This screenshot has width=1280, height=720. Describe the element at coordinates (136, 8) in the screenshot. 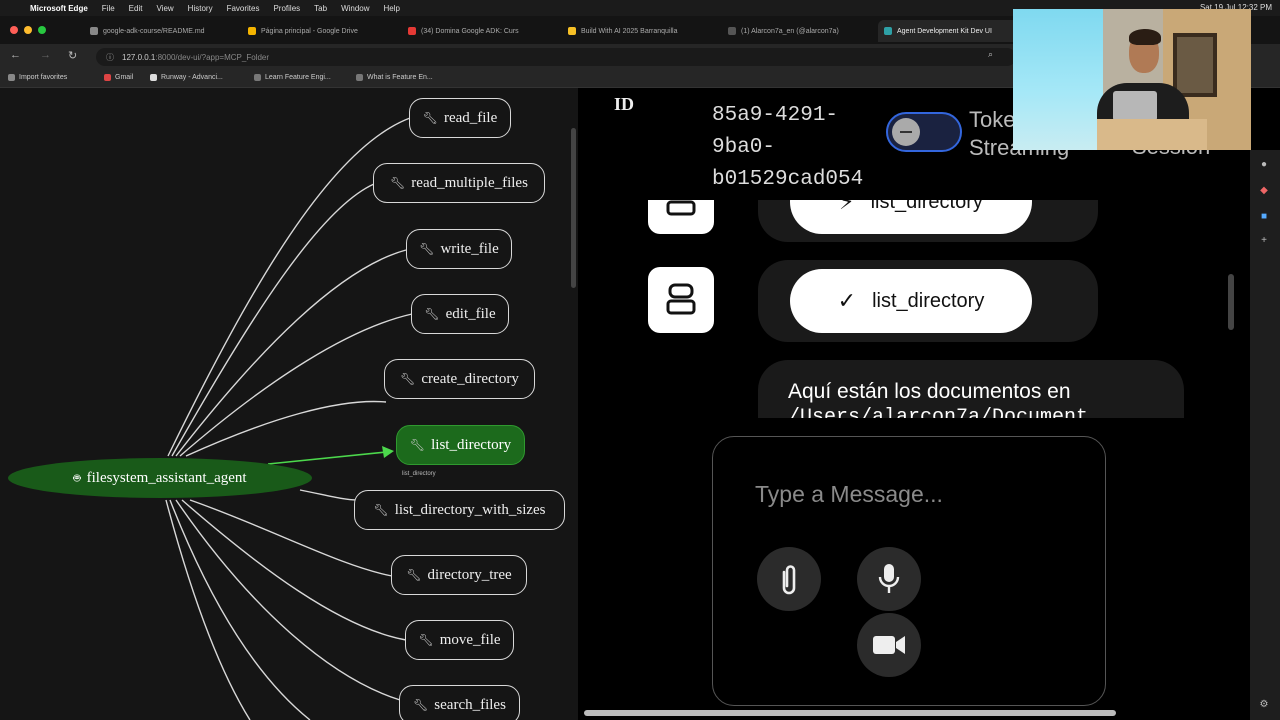

I see `menu-edit: Edit` at that location.